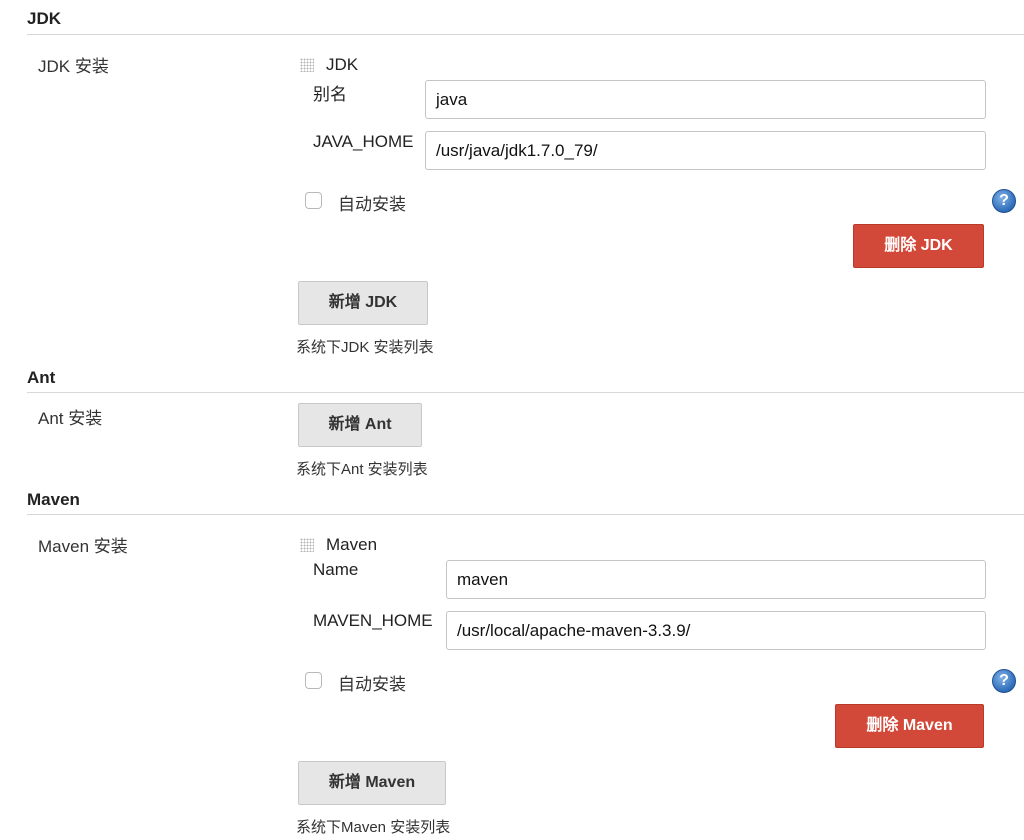 This screenshot has height=840, width=1024. Describe the element at coordinates (705, 99) in the screenshot. I see `jdk-alias-input: java` at that location.